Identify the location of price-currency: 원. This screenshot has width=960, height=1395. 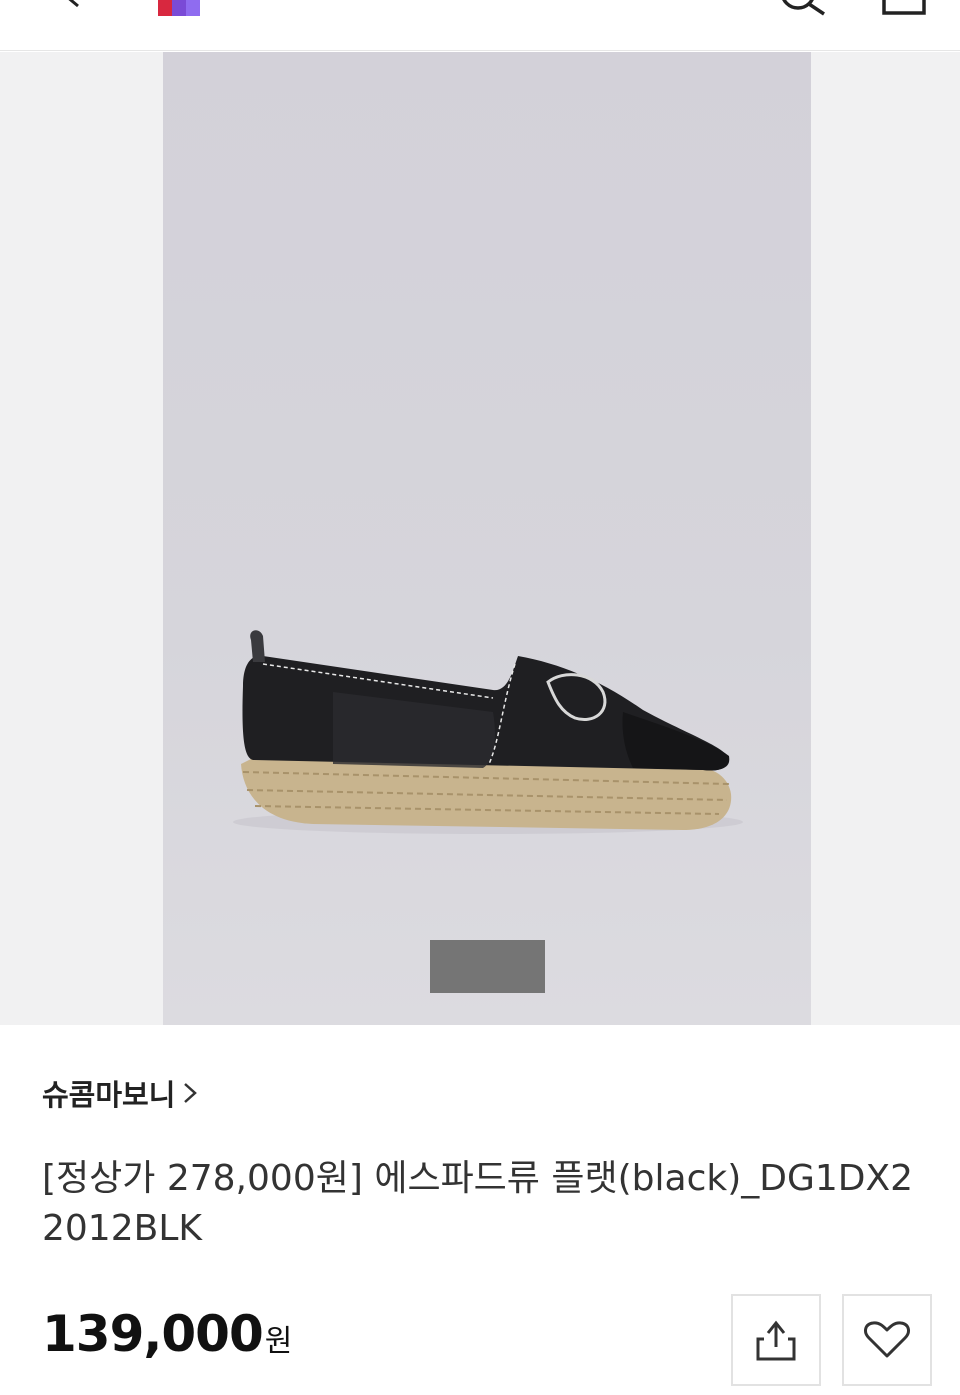
(278, 1341).